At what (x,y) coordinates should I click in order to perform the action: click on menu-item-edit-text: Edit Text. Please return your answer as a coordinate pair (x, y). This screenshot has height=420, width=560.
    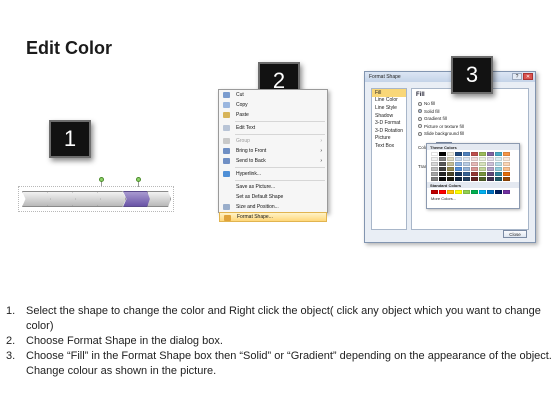
    Looking at the image, I should click on (273, 128).